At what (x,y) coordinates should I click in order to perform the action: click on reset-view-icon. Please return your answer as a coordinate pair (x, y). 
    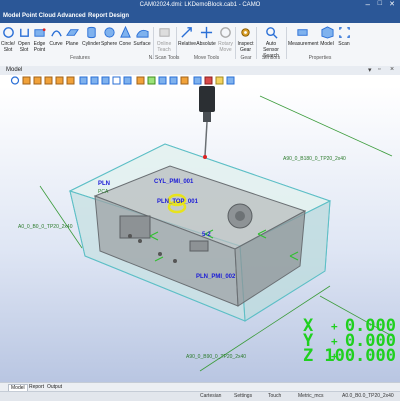
    Looking at the image, I should click on (230, 80).